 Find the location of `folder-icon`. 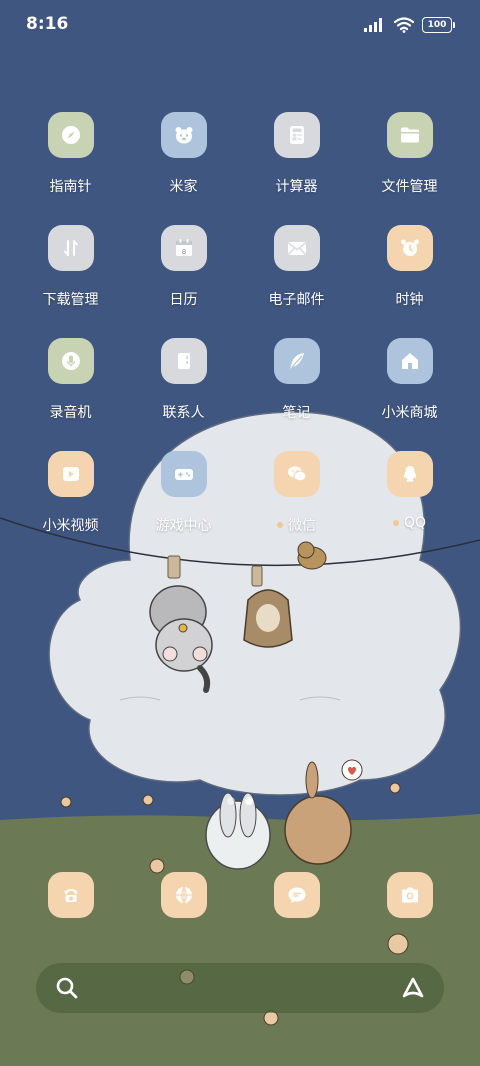

folder-icon is located at coordinates (409, 135).